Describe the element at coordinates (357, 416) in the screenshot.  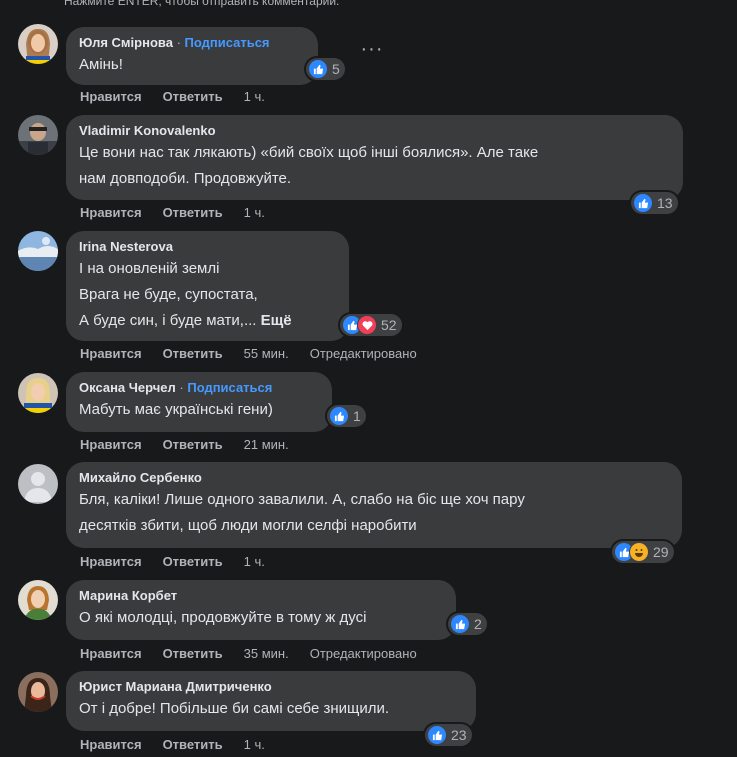
I see `reaction-count: 1` at that location.